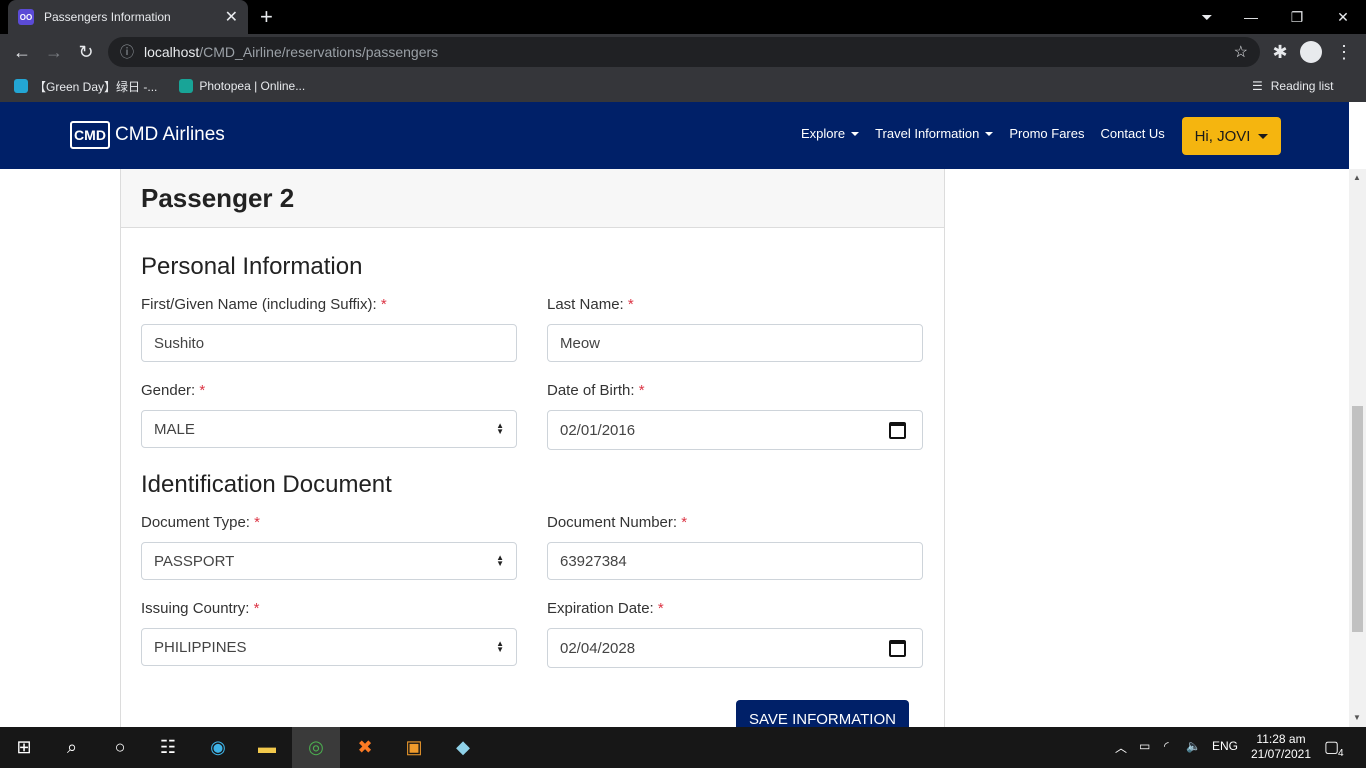 This screenshot has width=1366, height=768. What do you see at coordinates (186, 86) in the screenshot?
I see `photopea-icon` at bounding box center [186, 86].